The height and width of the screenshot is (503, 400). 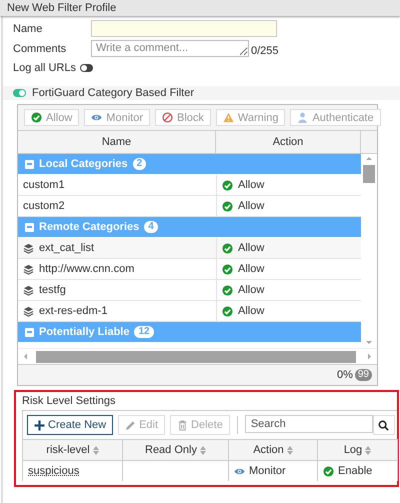 I want to click on field-label: Comments, so click(x=40, y=48).